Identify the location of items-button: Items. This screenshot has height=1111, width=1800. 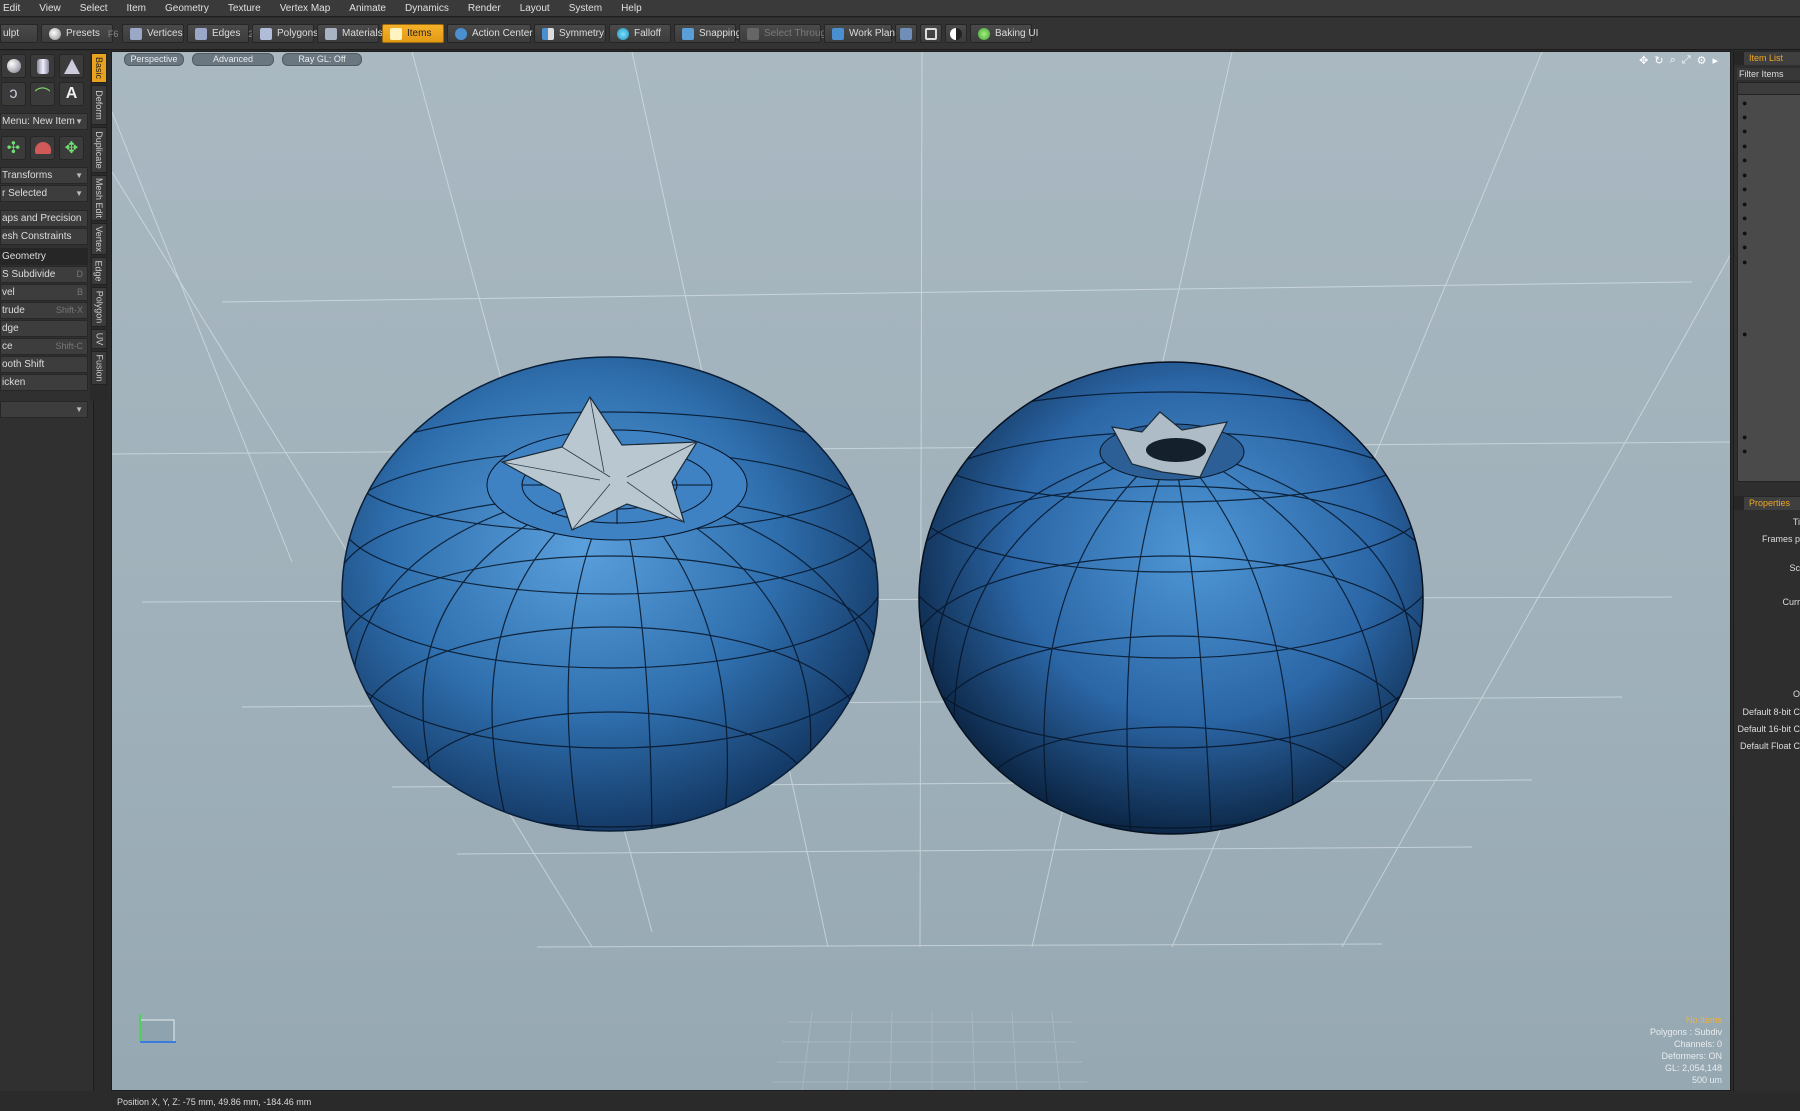
(413, 33).